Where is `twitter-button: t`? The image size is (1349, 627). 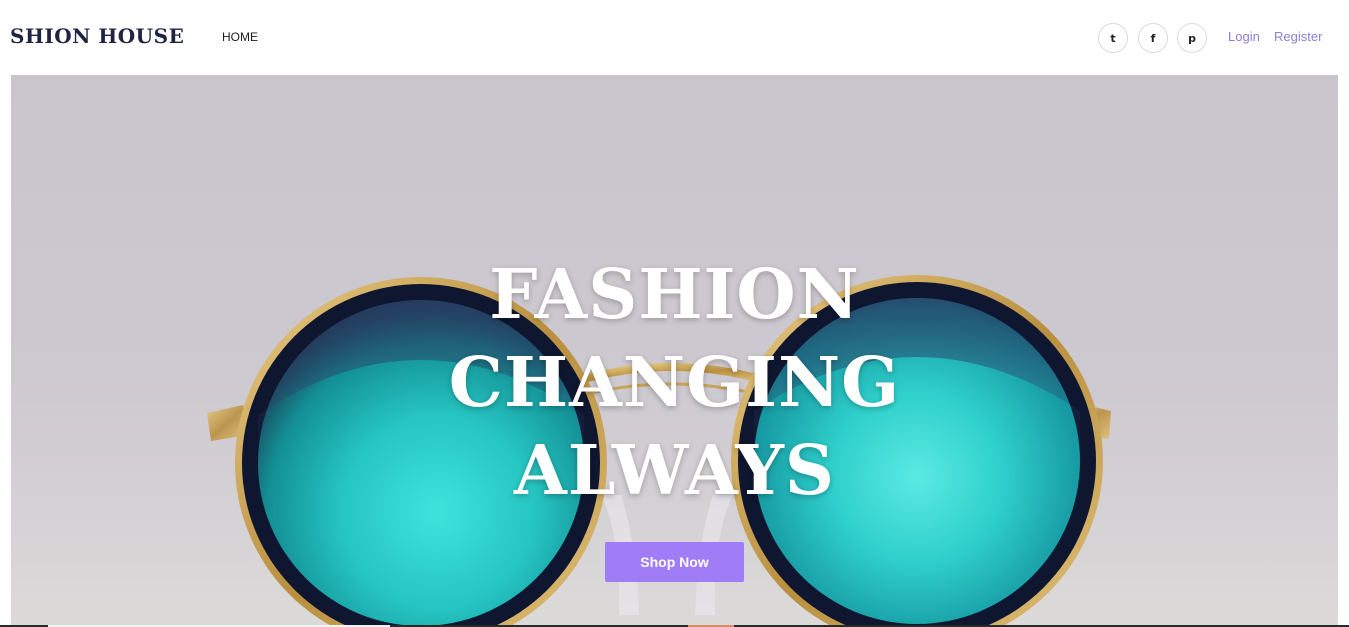 twitter-button: t is located at coordinates (1113, 38).